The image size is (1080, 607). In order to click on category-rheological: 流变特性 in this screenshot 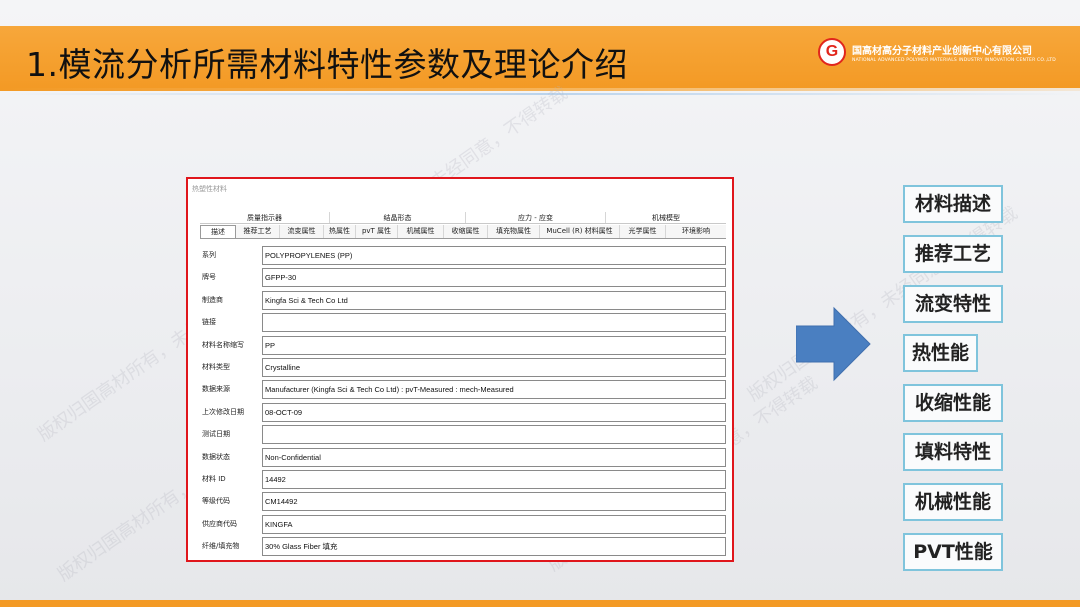, I will do `click(953, 304)`.